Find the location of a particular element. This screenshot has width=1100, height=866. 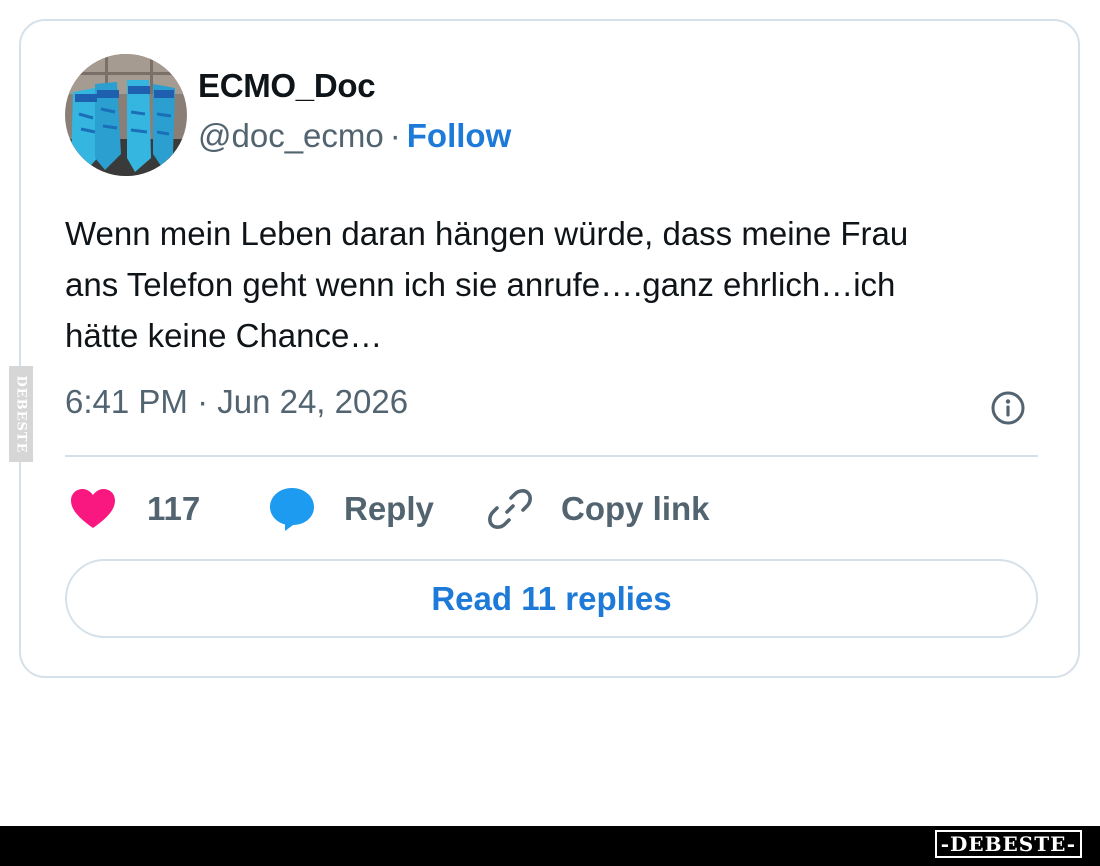

heart-icon is located at coordinates (93, 508).